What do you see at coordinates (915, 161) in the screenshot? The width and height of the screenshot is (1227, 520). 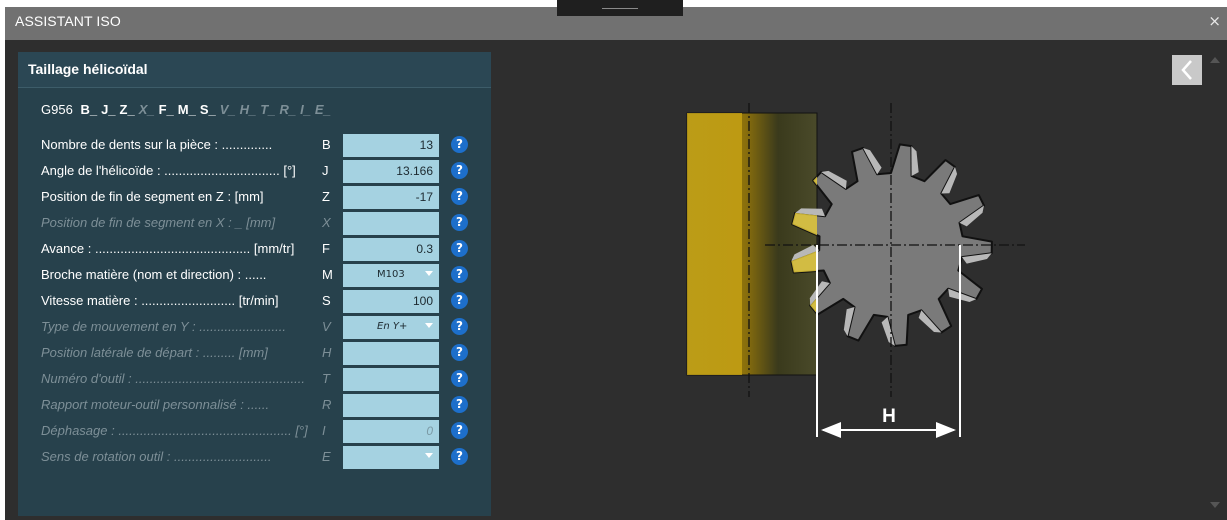 I see `gear-tooth-flank` at bounding box center [915, 161].